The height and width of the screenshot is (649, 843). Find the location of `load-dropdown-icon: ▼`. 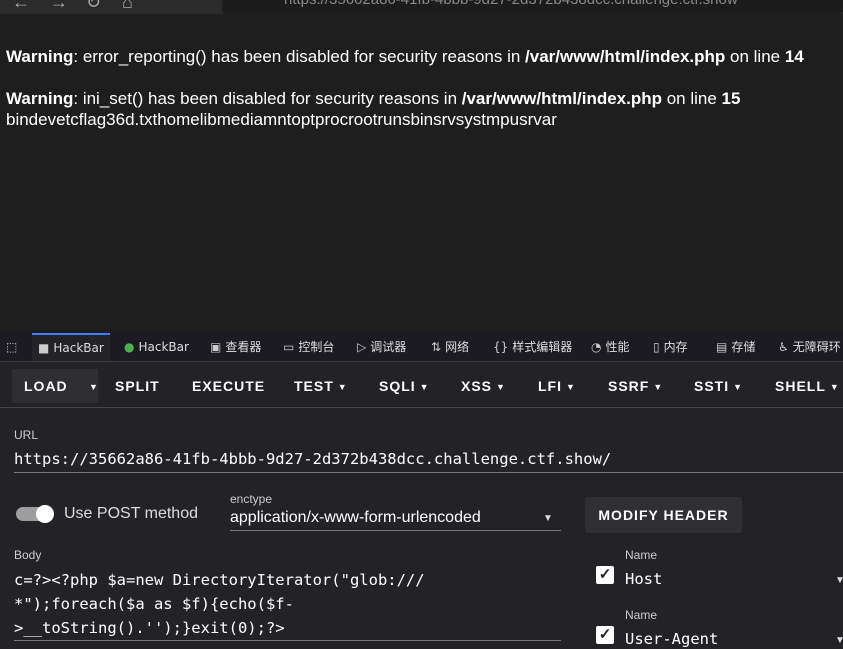

load-dropdown-icon: ▼ is located at coordinates (92, 386).